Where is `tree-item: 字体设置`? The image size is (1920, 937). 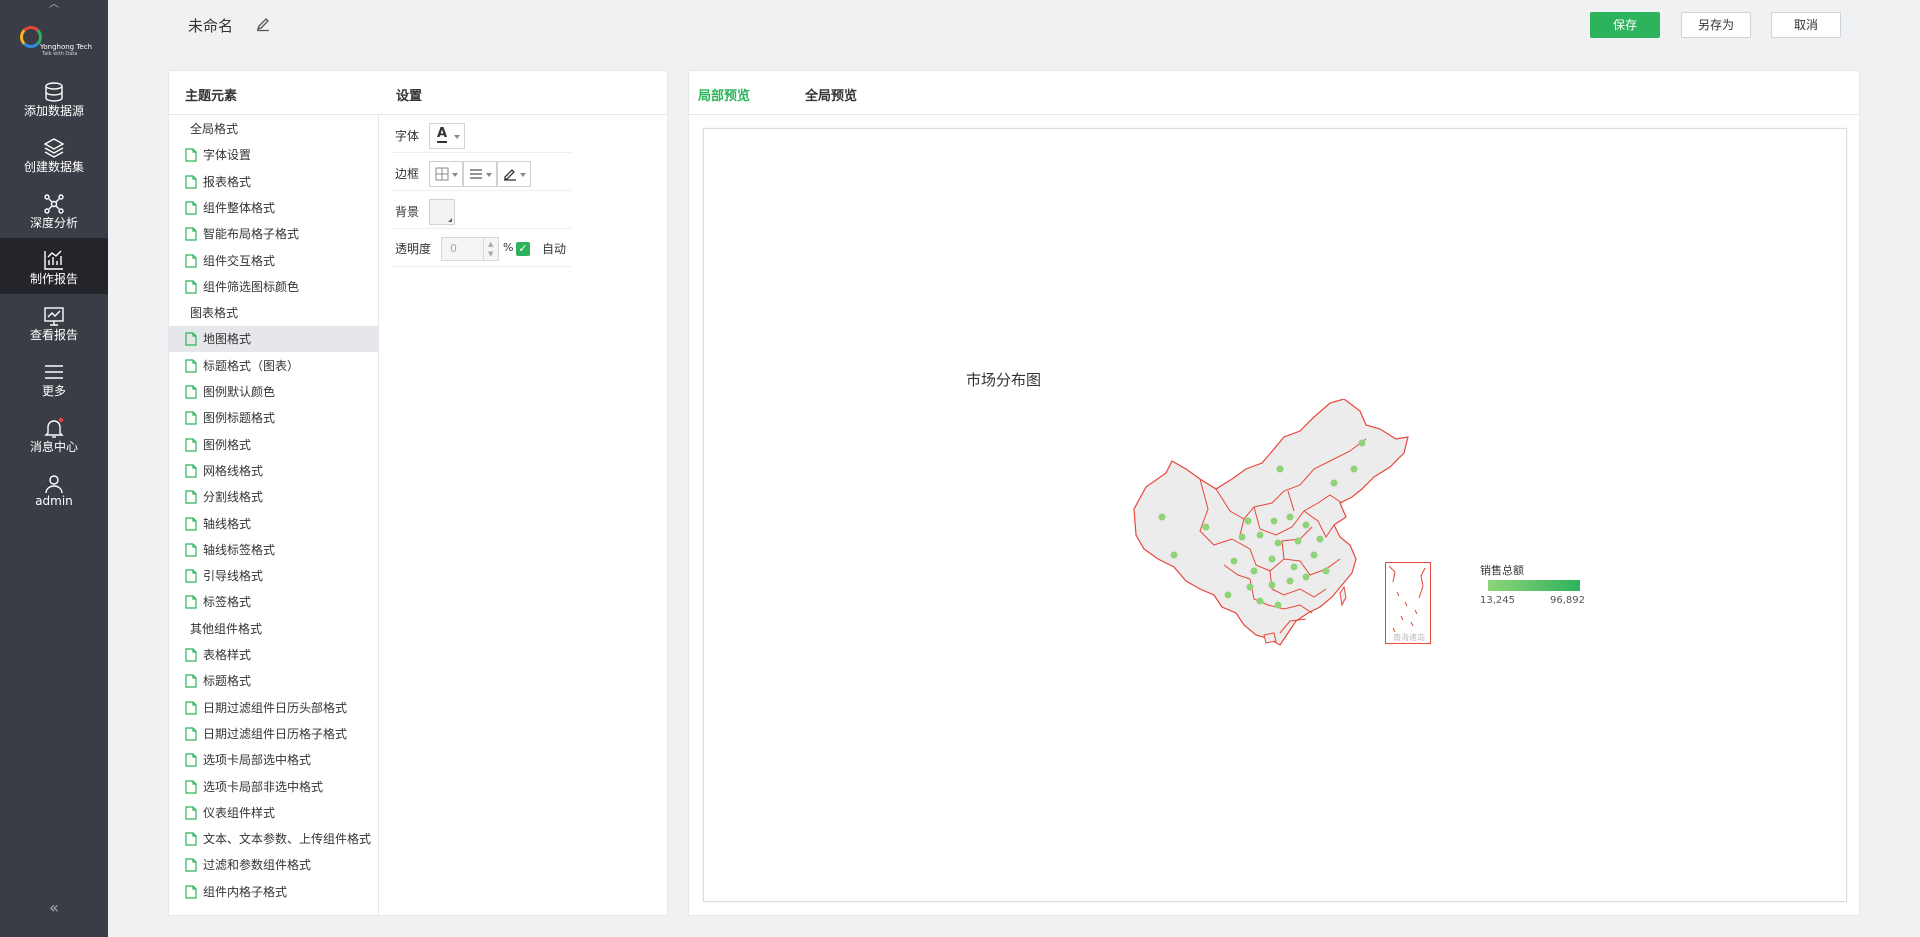
tree-item: 字体设置 is located at coordinates (274, 155).